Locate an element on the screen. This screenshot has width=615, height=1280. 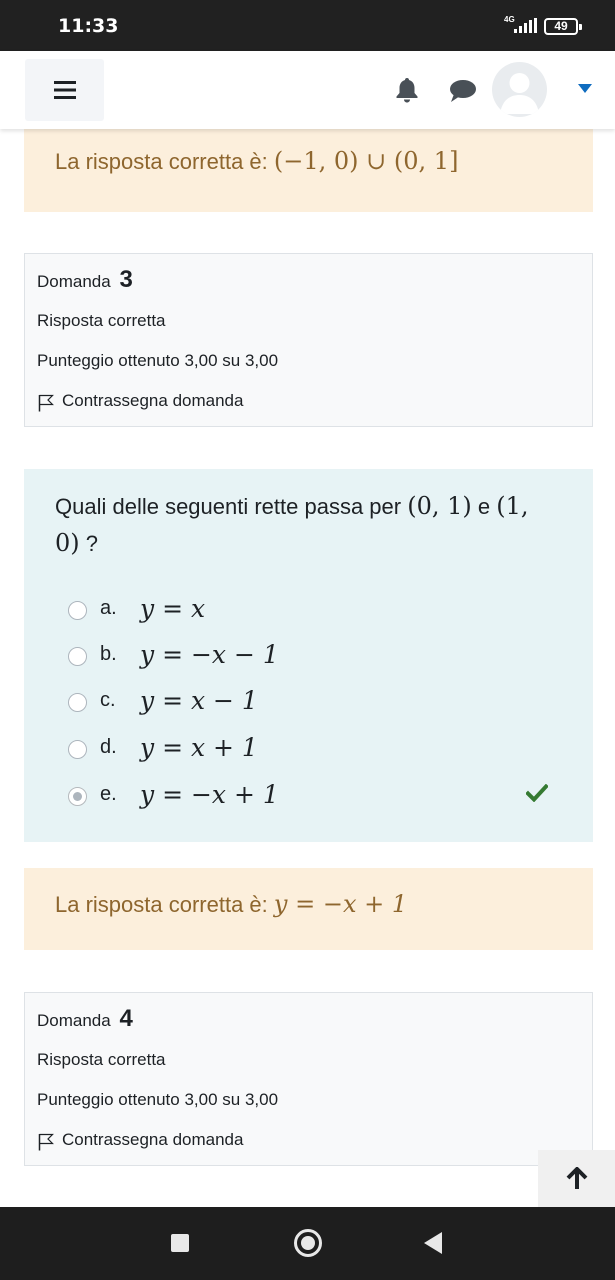
radio-e is located at coordinates (77, 796).